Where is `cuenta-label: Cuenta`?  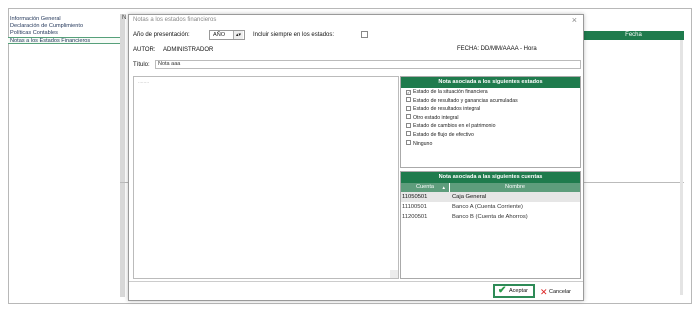 cuenta-label: Cuenta is located at coordinates (425, 187).